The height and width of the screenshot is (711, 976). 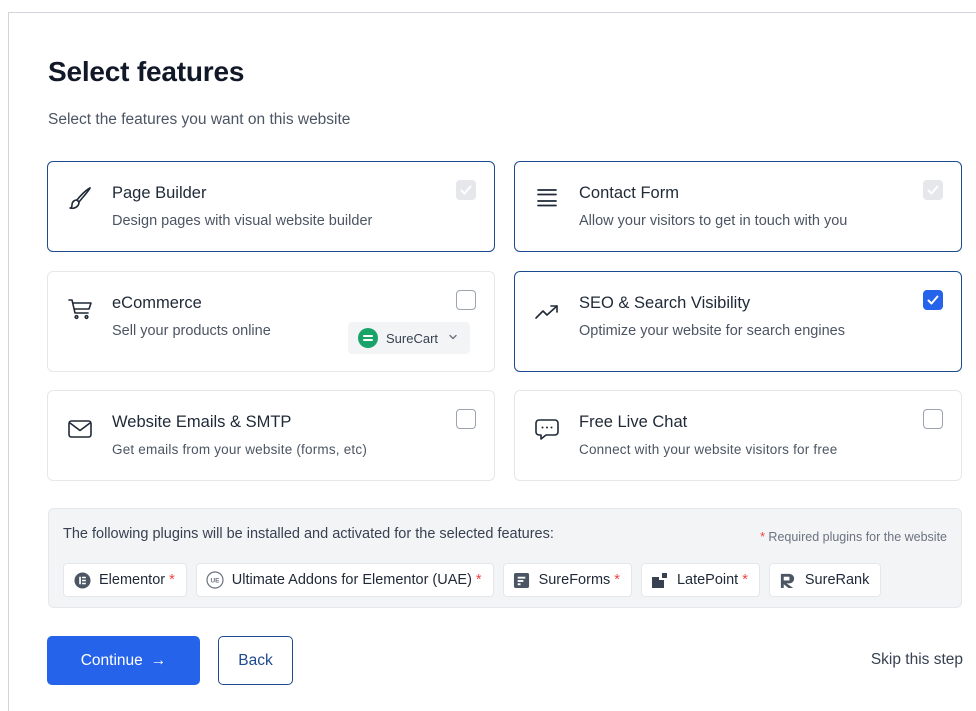 I want to click on back-button: Back, so click(x=255, y=660).